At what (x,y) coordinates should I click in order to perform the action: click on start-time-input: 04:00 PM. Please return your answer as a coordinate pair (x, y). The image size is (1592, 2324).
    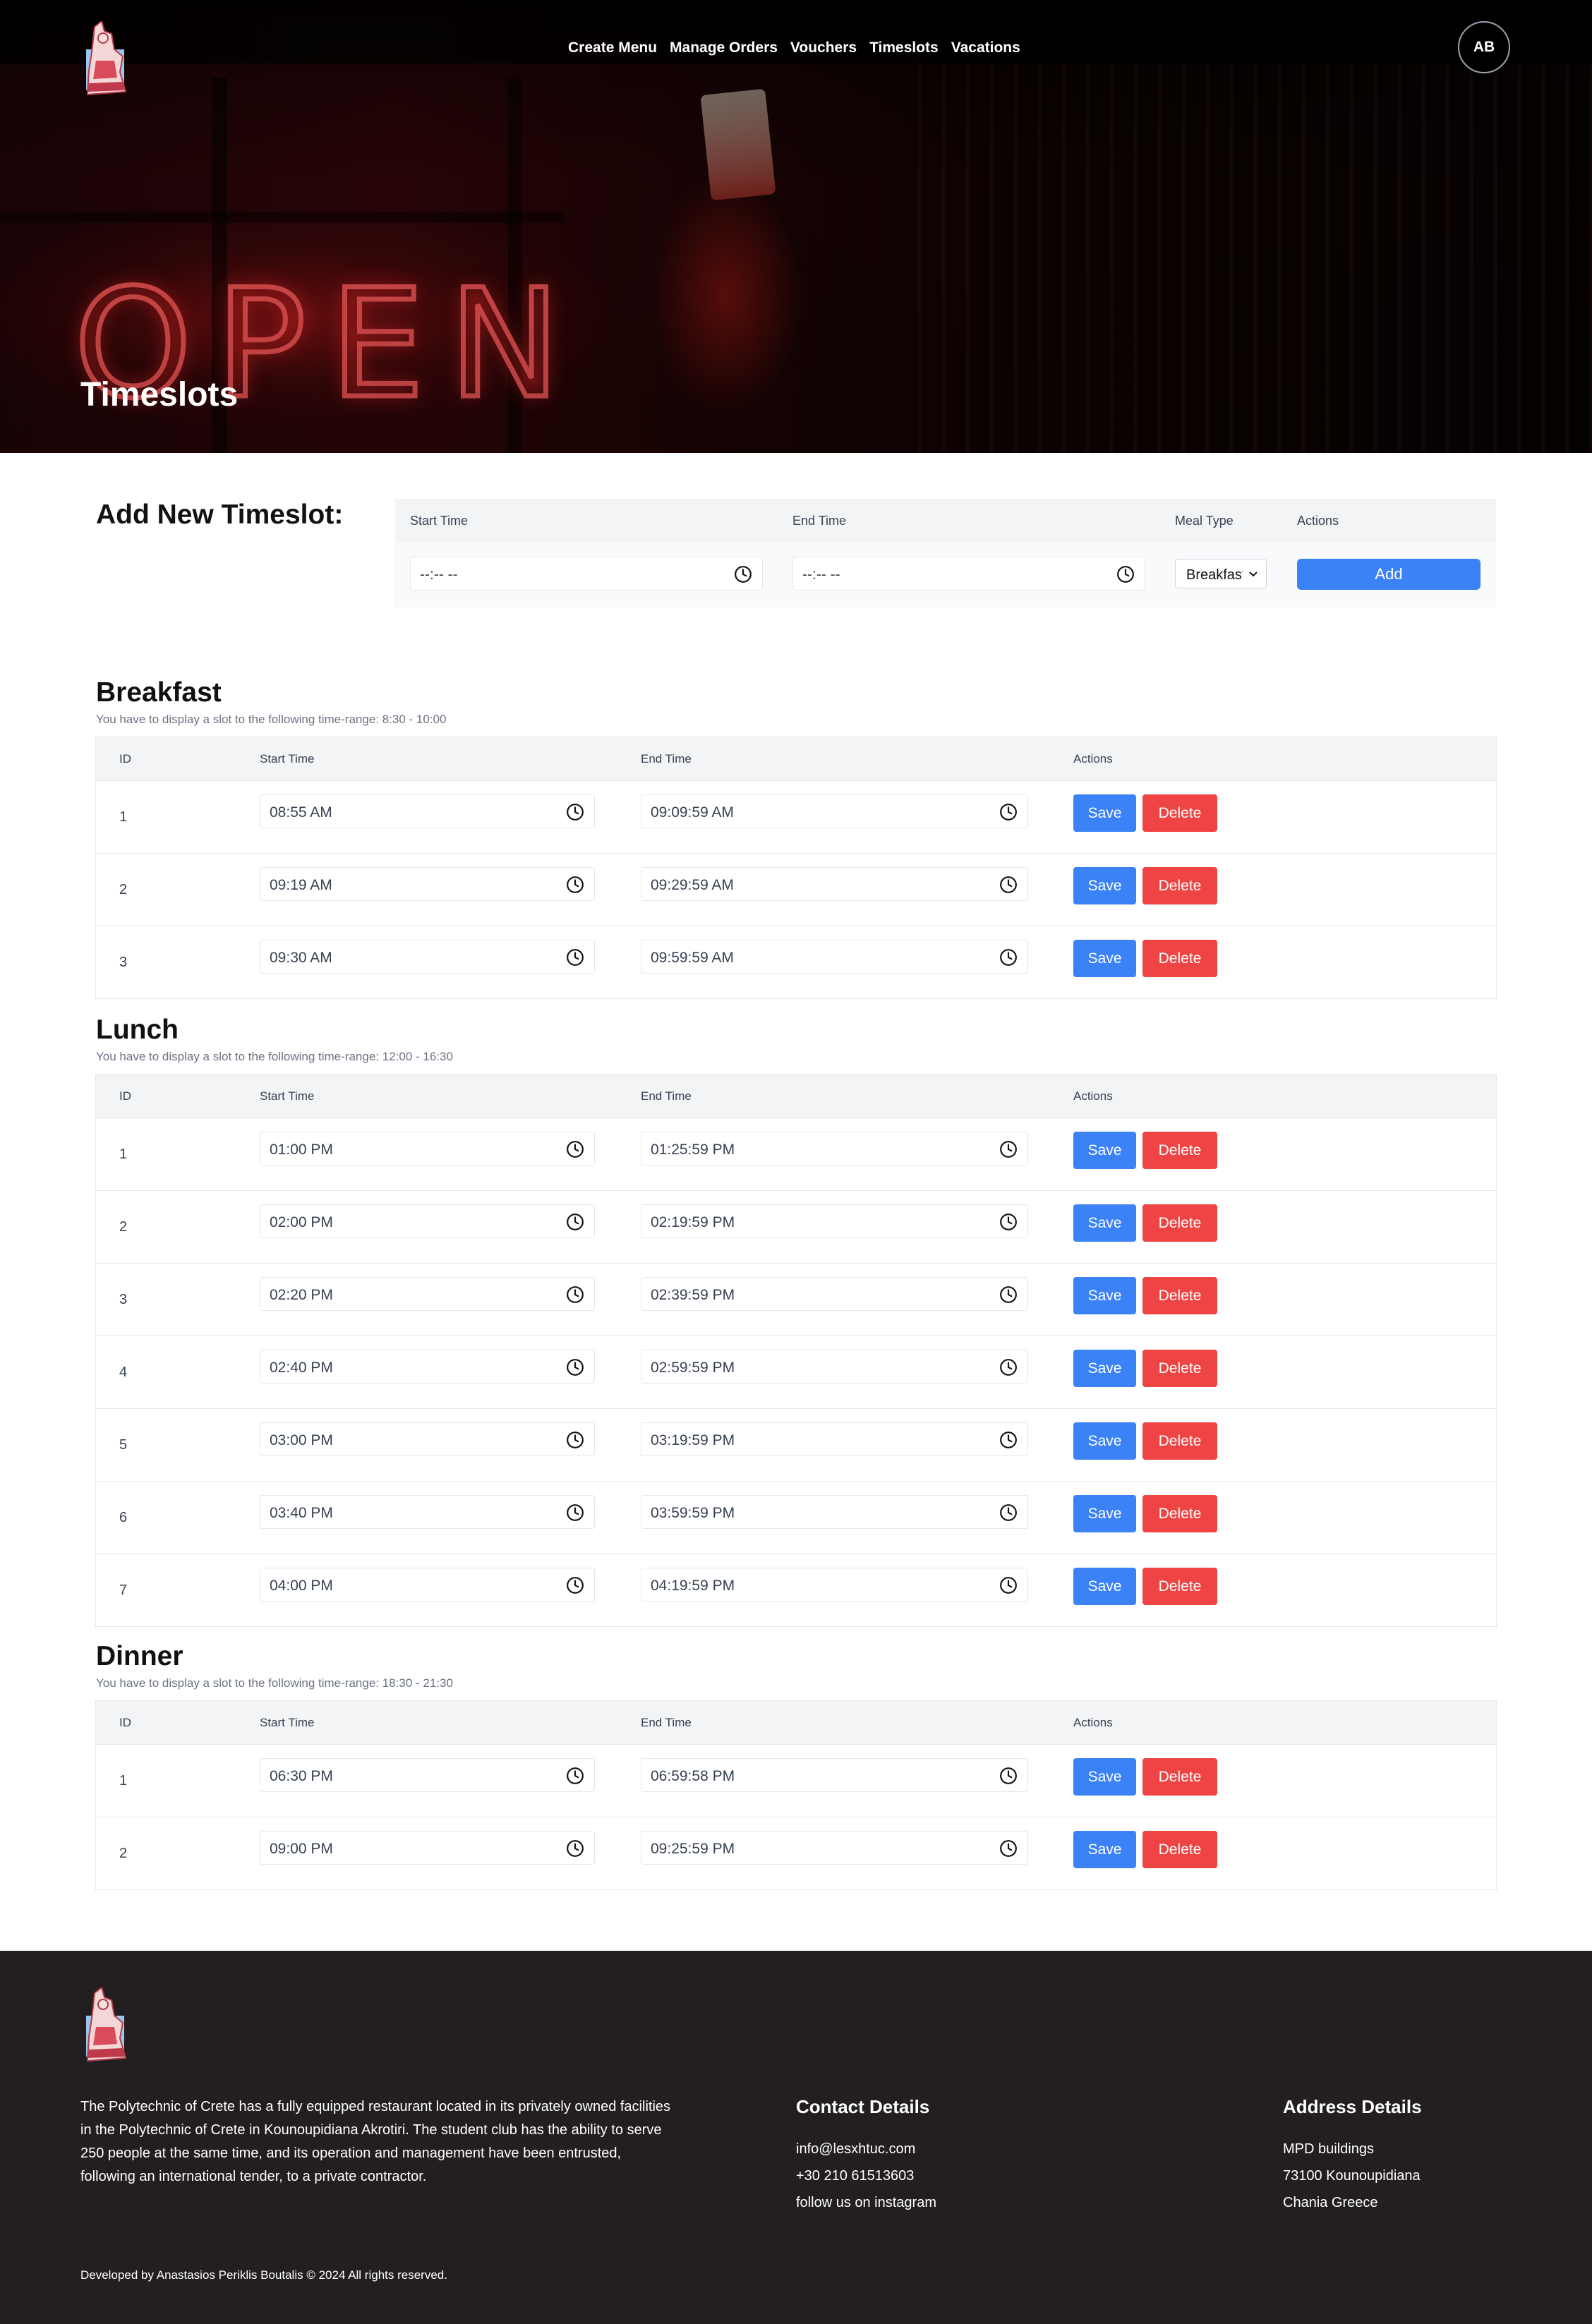
    Looking at the image, I should click on (427, 1585).